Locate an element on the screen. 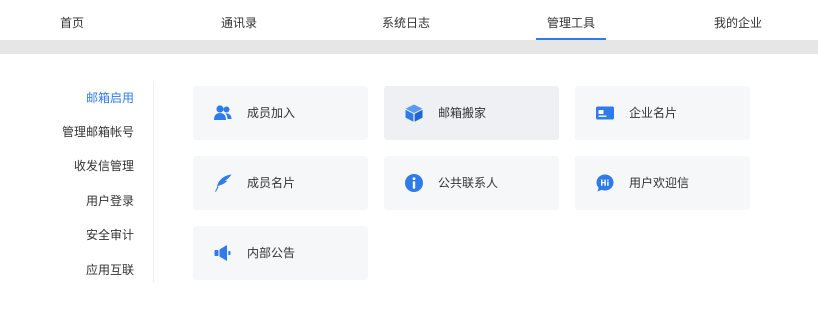 The image size is (818, 315). id-card-icon is located at coordinates (605, 113).